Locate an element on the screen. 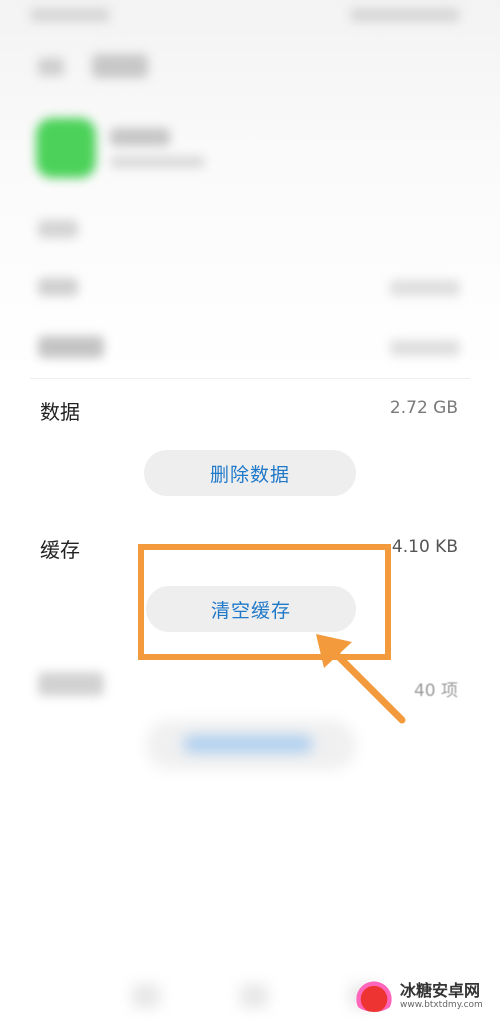  status-bar-left is located at coordinates (70, 15).